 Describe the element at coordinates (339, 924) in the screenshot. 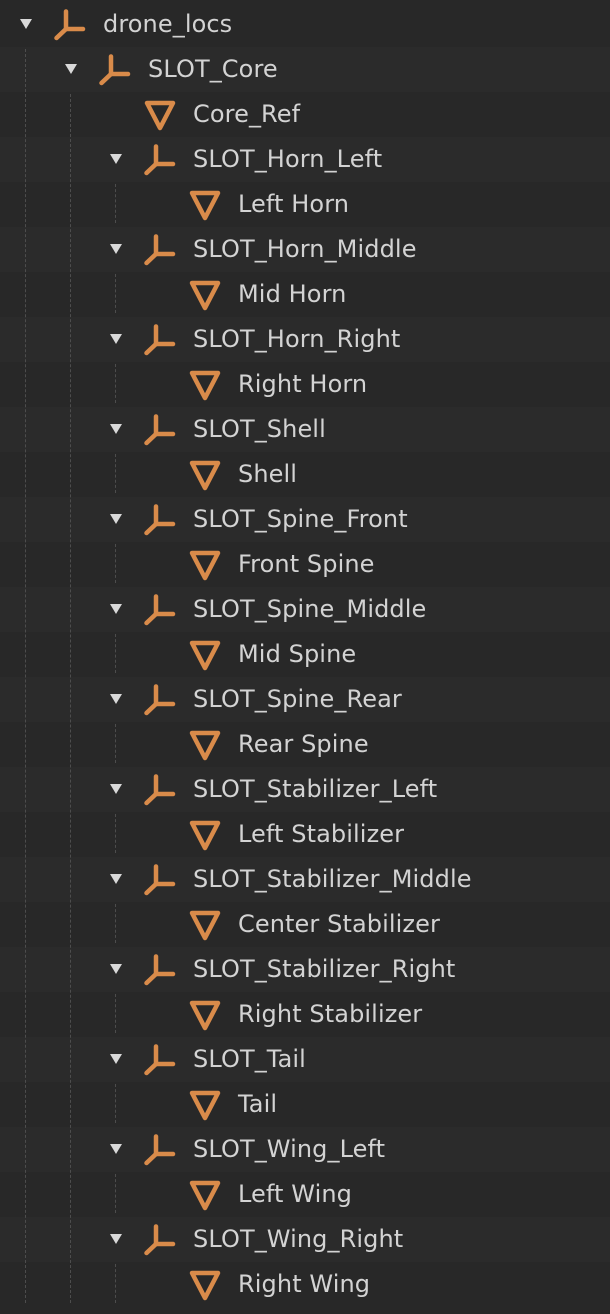

I see `tree-item-label: Center Stabilizer` at that location.